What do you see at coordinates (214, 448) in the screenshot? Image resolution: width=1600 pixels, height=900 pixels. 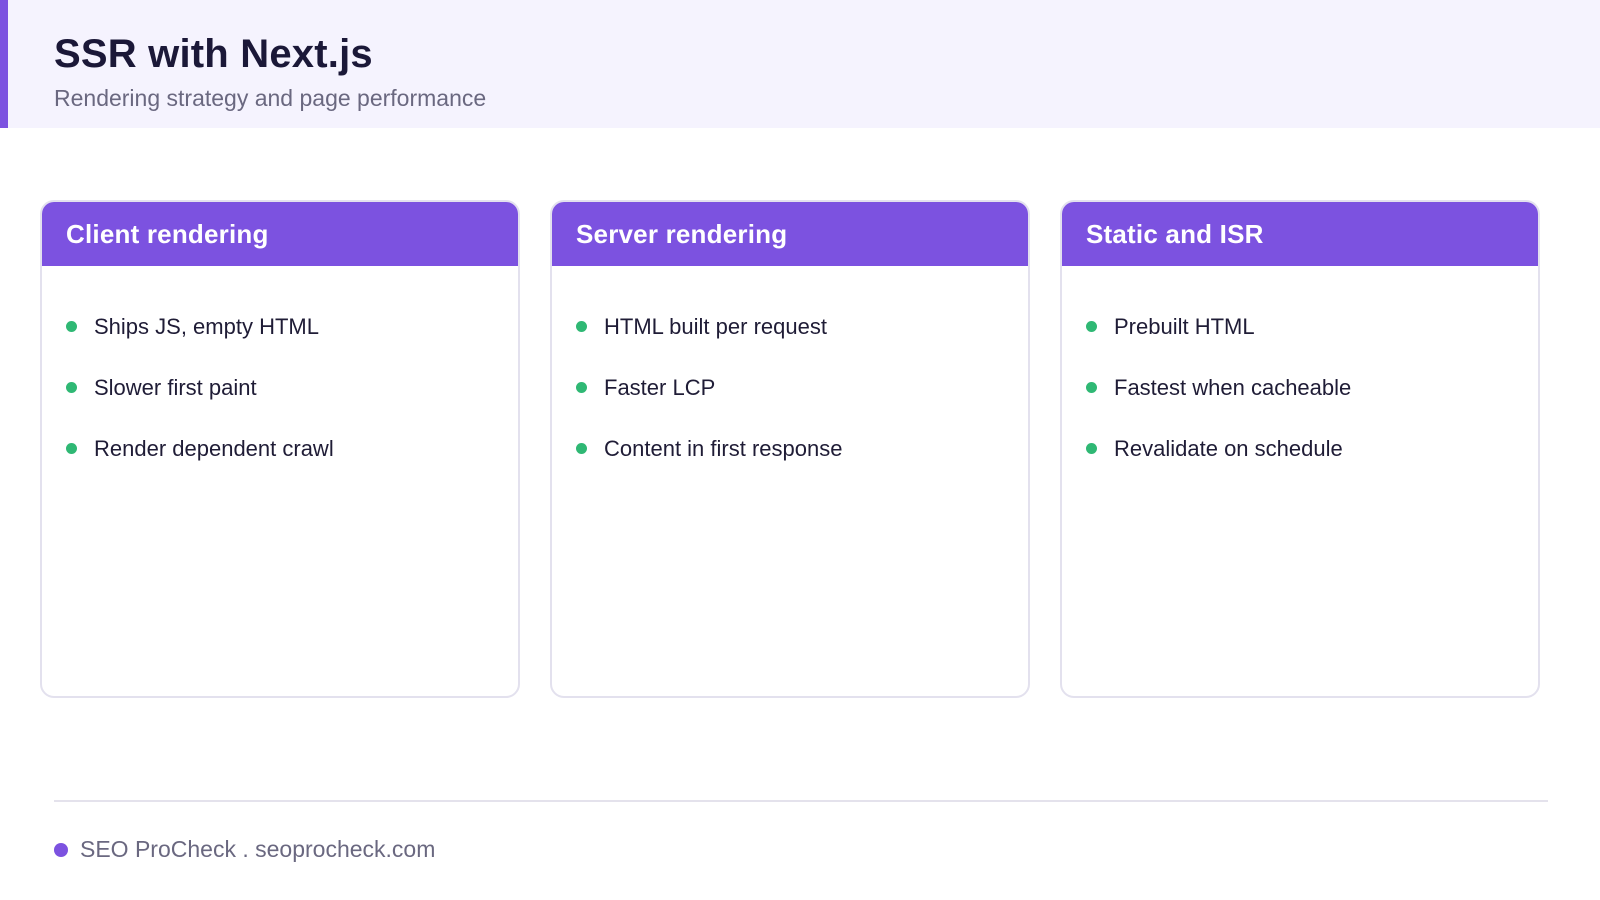 I see `list-item-text: Render dependent crawl` at bounding box center [214, 448].